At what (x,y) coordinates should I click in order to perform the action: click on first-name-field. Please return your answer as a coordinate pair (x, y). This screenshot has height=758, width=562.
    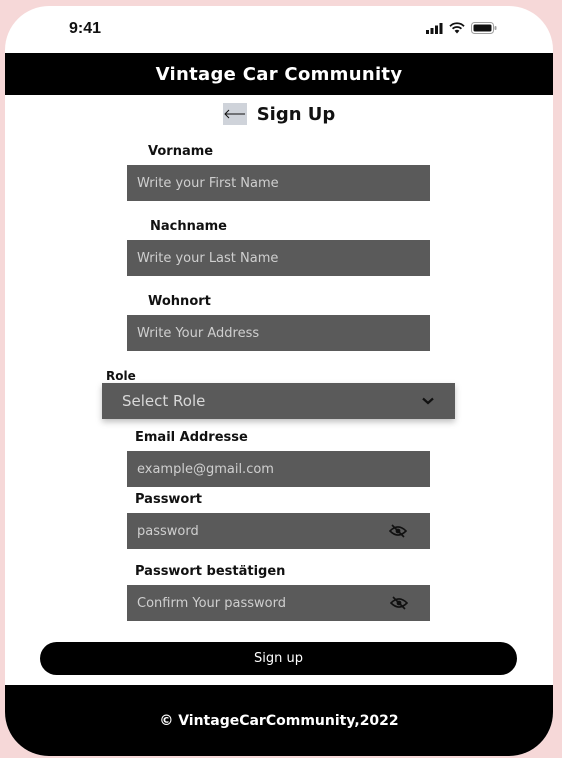
    Looking at the image, I should click on (278, 183).